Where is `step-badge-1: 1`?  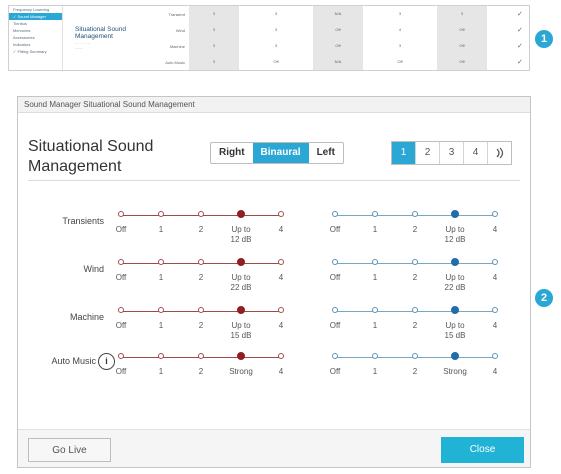 step-badge-1: 1 is located at coordinates (544, 39).